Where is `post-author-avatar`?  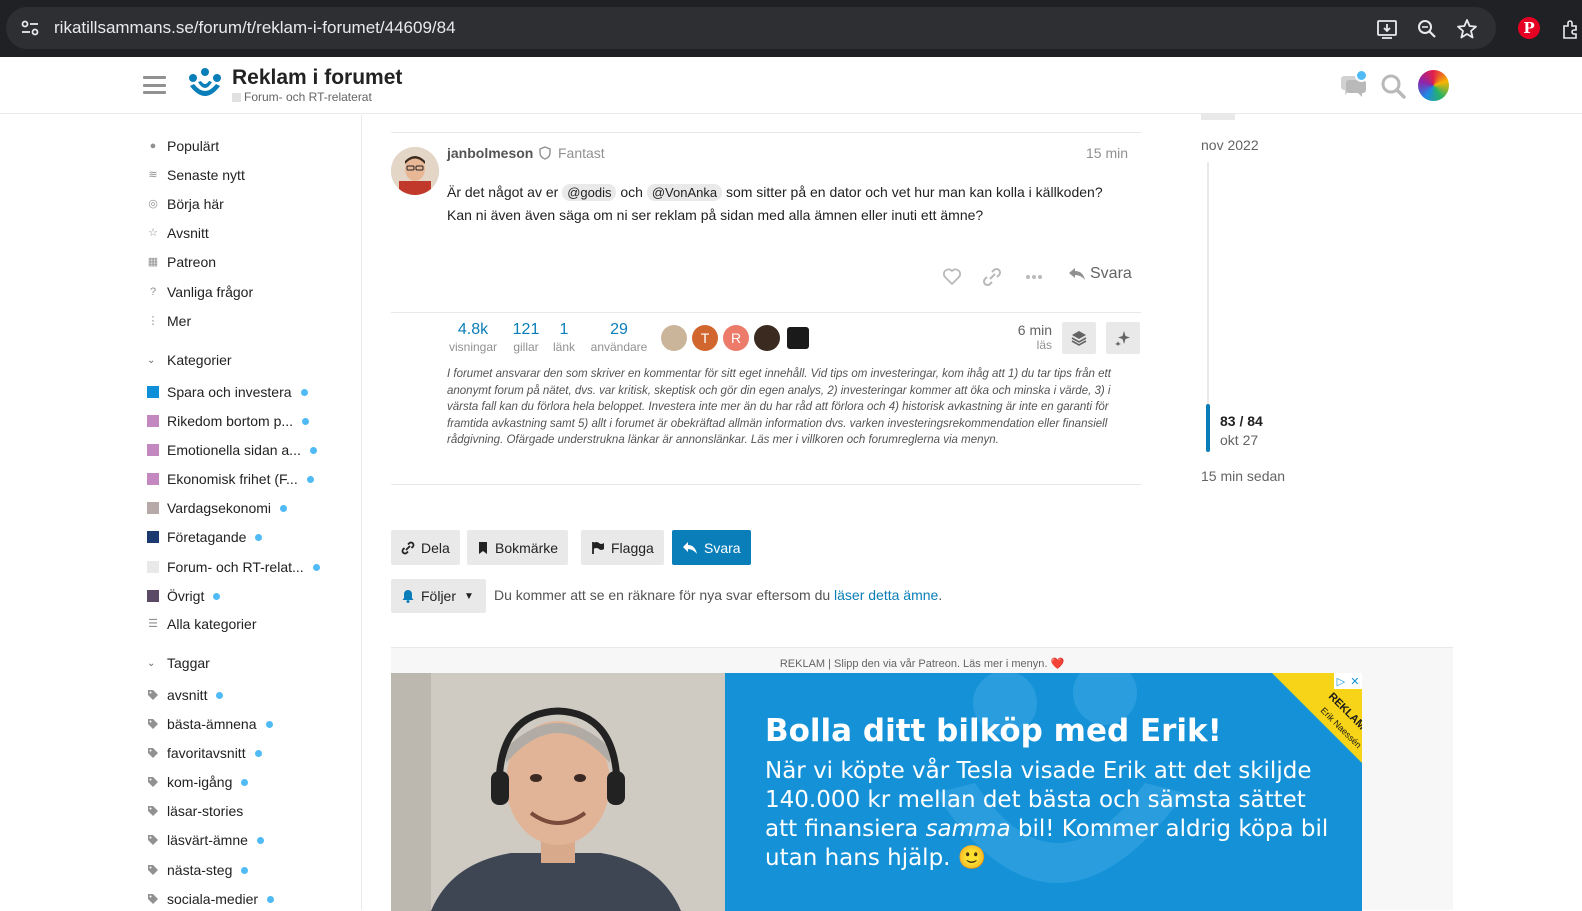 post-author-avatar is located at coordinates (415, 171).